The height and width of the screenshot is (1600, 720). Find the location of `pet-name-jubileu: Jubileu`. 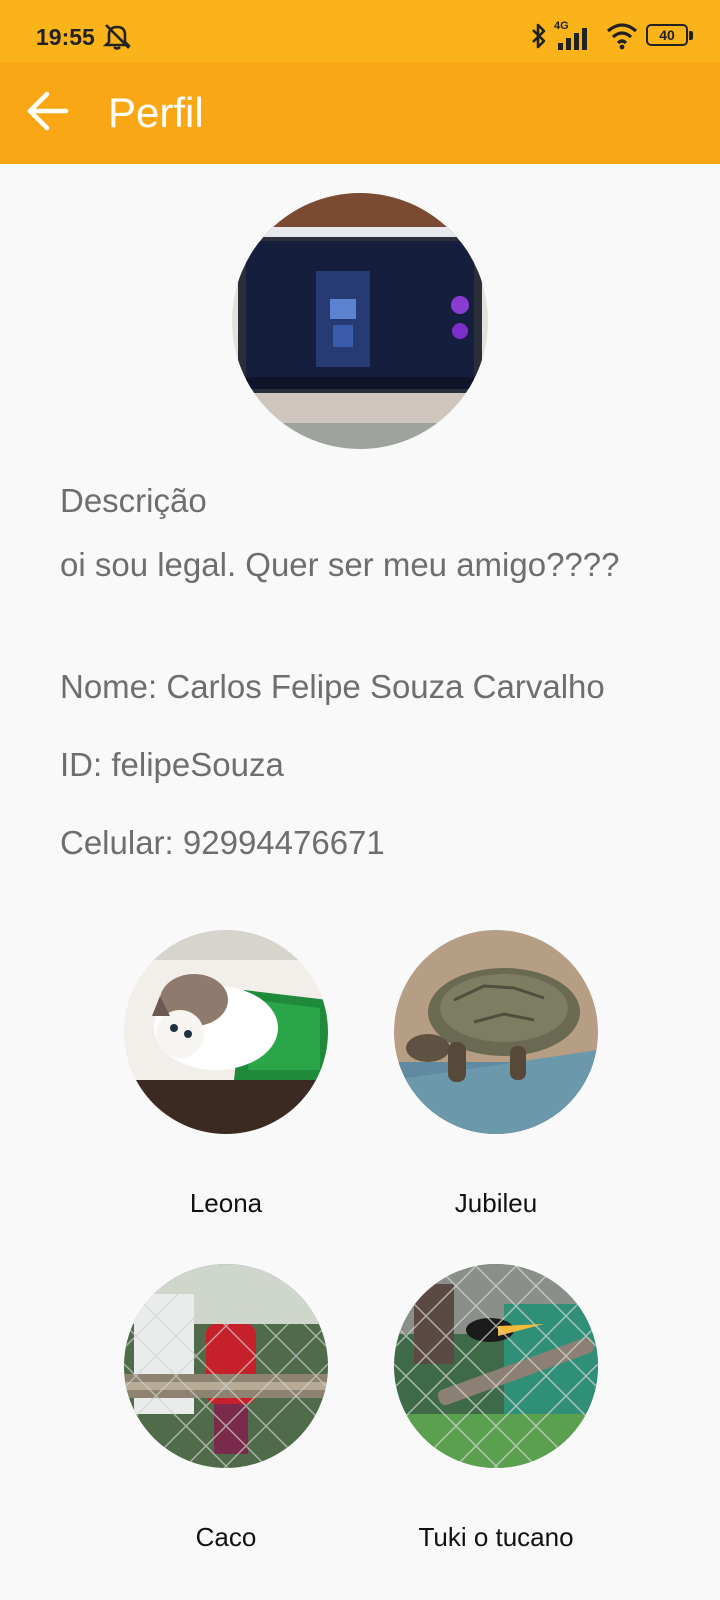

pet-name-jubileu: Jubileu is located at coordinates (496, 1203).